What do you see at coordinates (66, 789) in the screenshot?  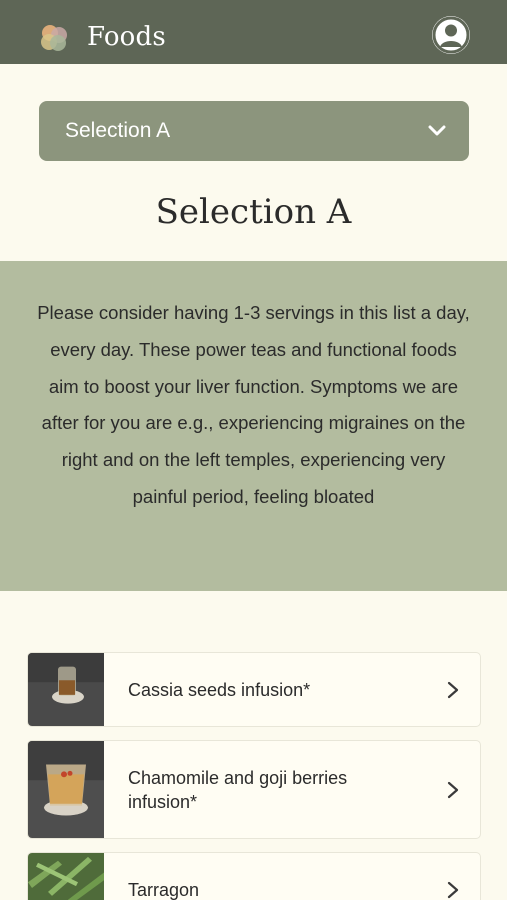 I see `chamomile-goji-infusion-photo` at bounding box center [66, 789].